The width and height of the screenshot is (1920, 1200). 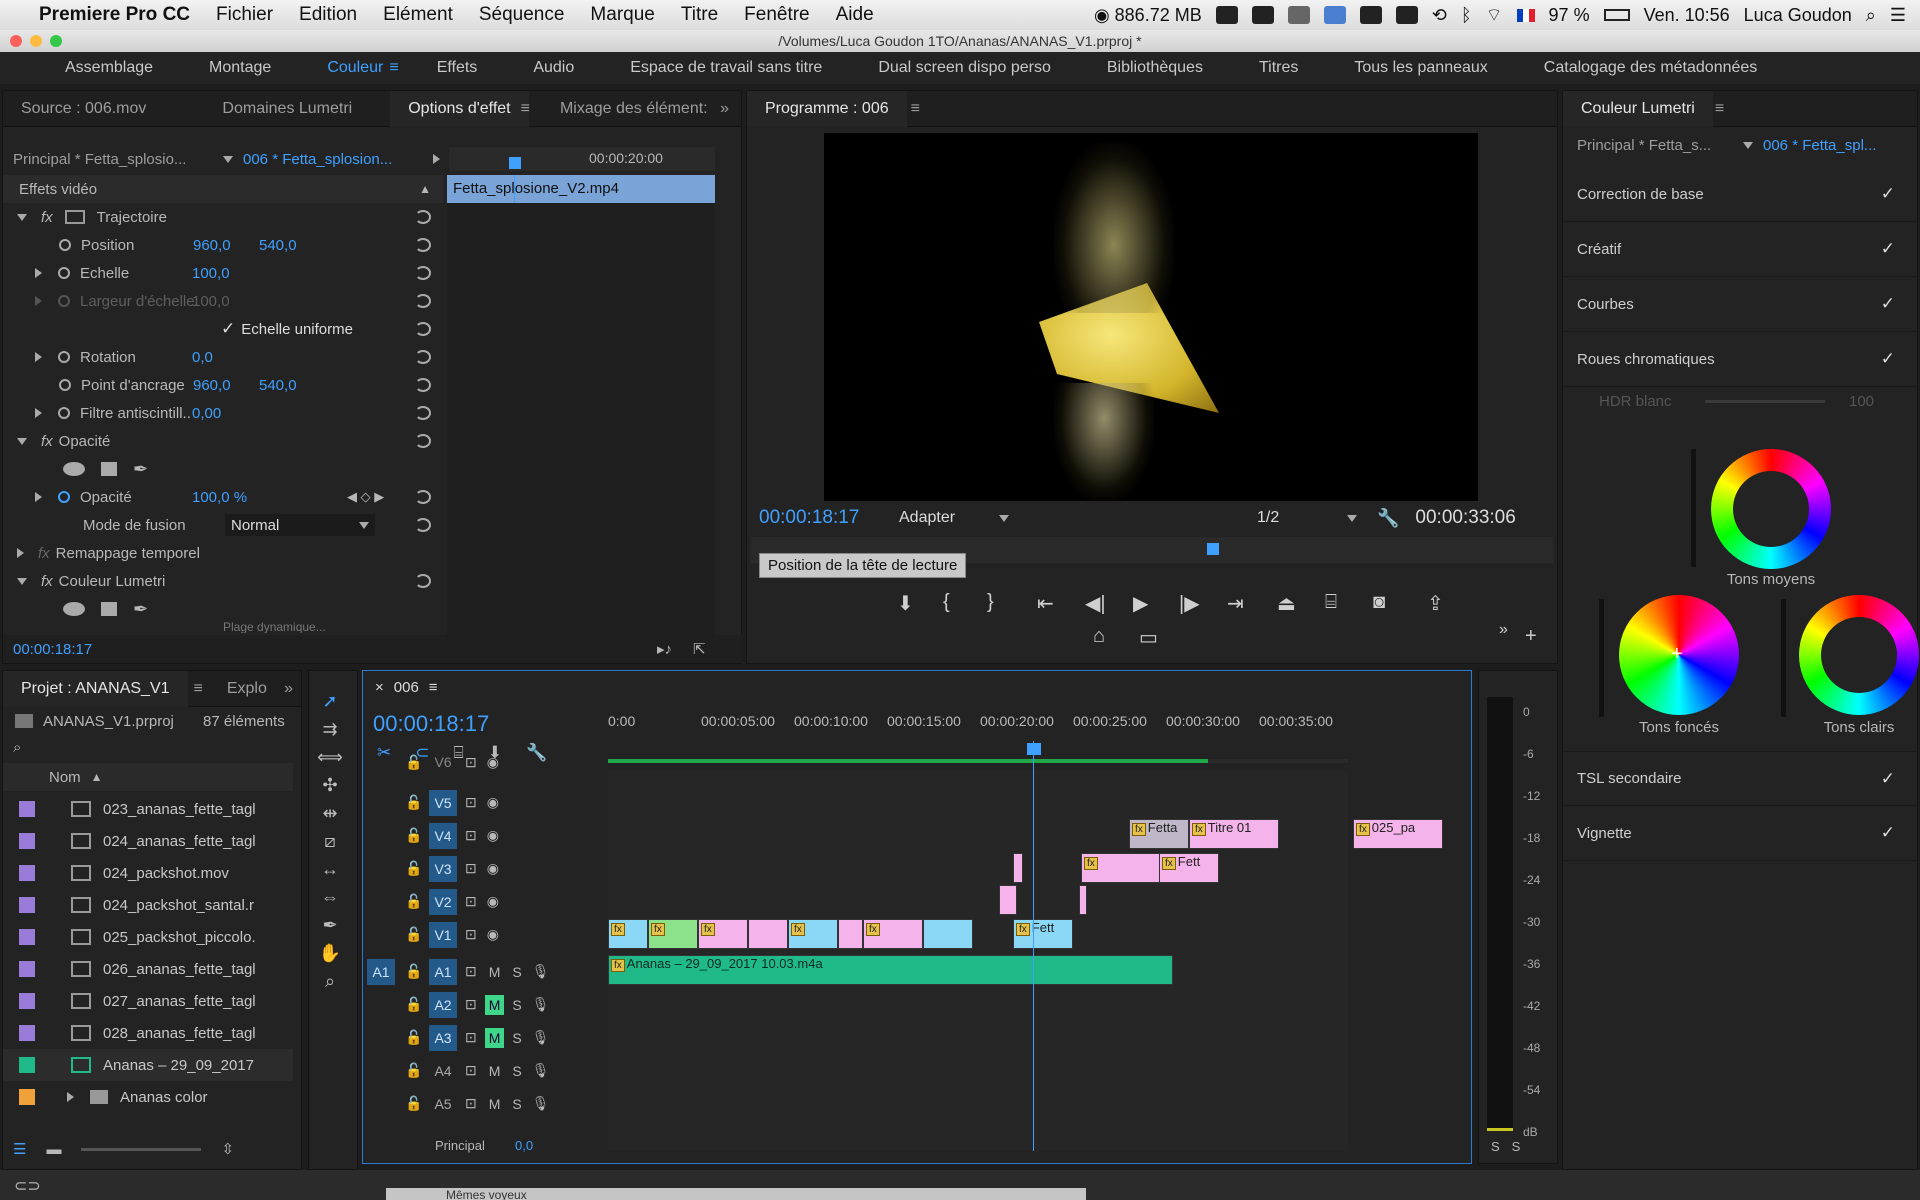 I want to click on clip-v3: fx, so click(x=1121, y=868).